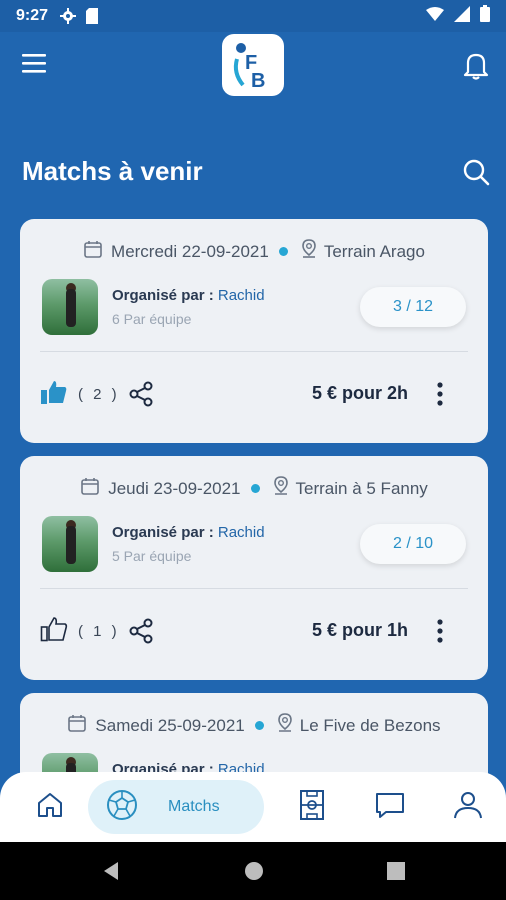  What do you see at coordinates (254, 873) in the screenshot?
I see `home-circle-icon` at bounding box center [254, 873].